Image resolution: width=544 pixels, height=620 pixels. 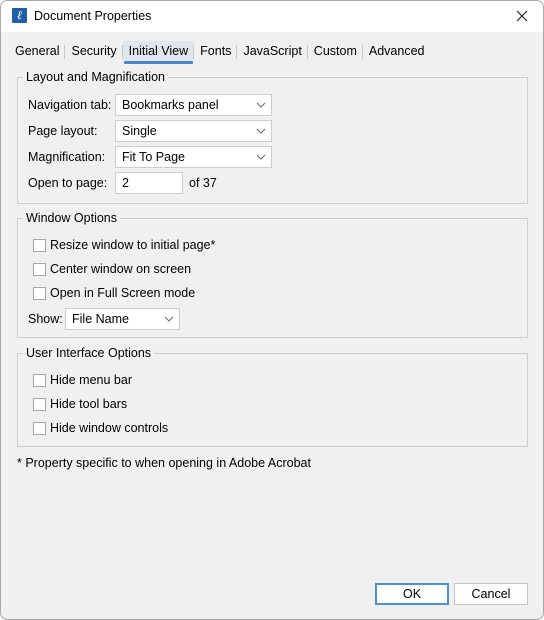 I want to click on title-bar: ℓ Document Properties, so click(x=272, y=16).